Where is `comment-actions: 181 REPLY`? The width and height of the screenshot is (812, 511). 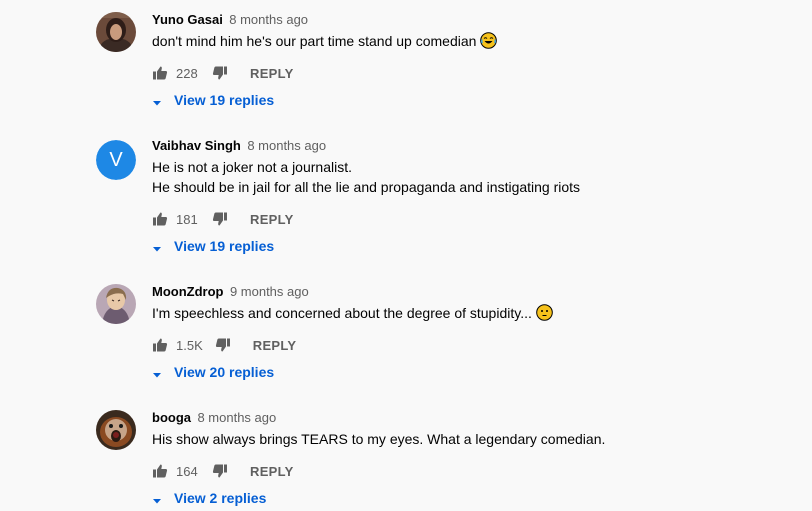 comment-actions: 181 REPLY is located at coordinates (223, 219).